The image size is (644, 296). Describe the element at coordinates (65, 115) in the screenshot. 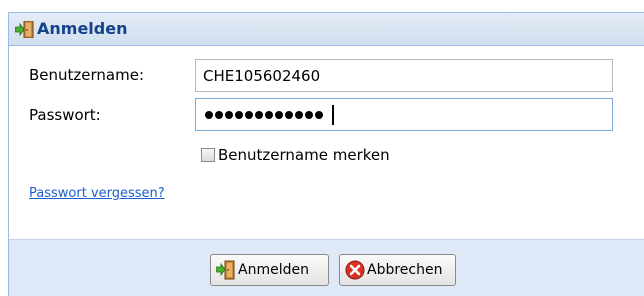

I see `password-label: Passwort:` at that location.